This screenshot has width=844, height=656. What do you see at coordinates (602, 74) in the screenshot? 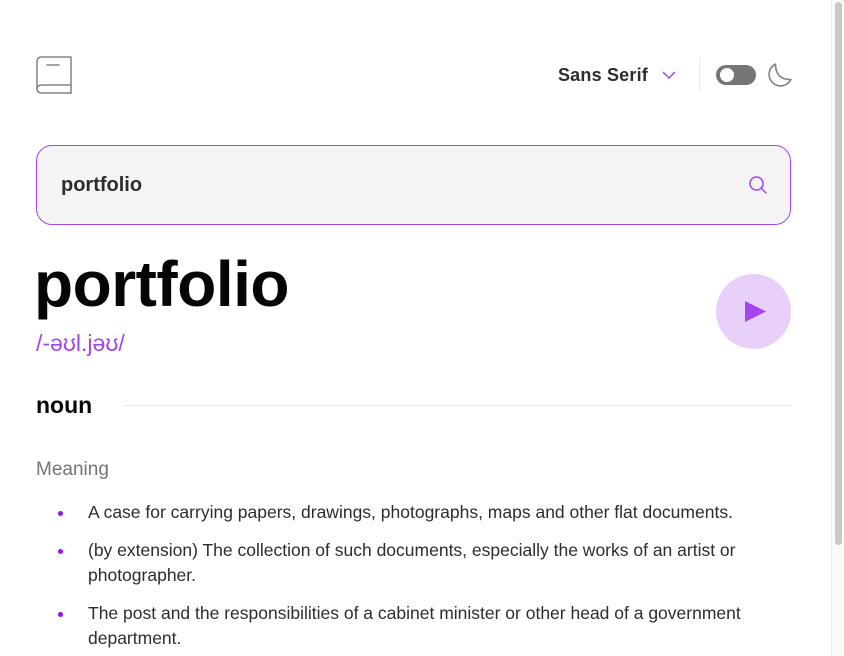
I see `font-selector-label: Sans Serif` at bounding box center [602, 74].